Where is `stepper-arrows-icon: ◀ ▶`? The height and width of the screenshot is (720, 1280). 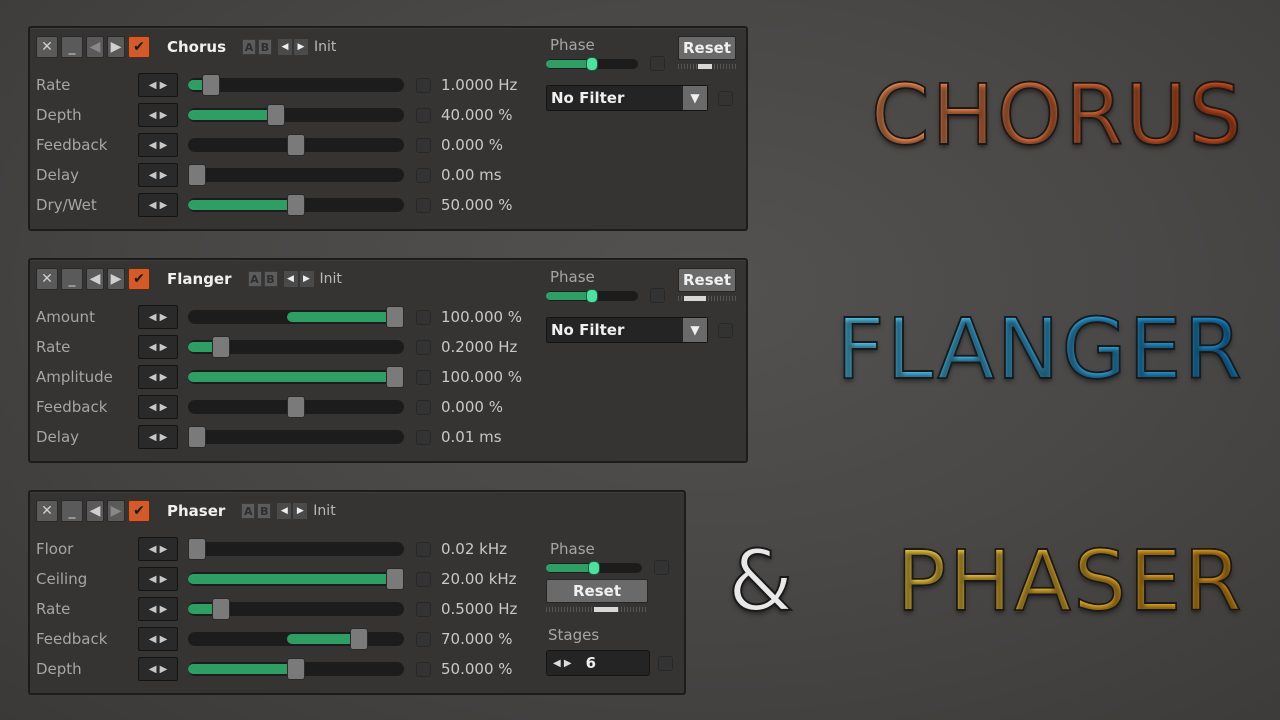 stepper-arrows-icon: ◀ ▶ is located at coordinates (562, 663).